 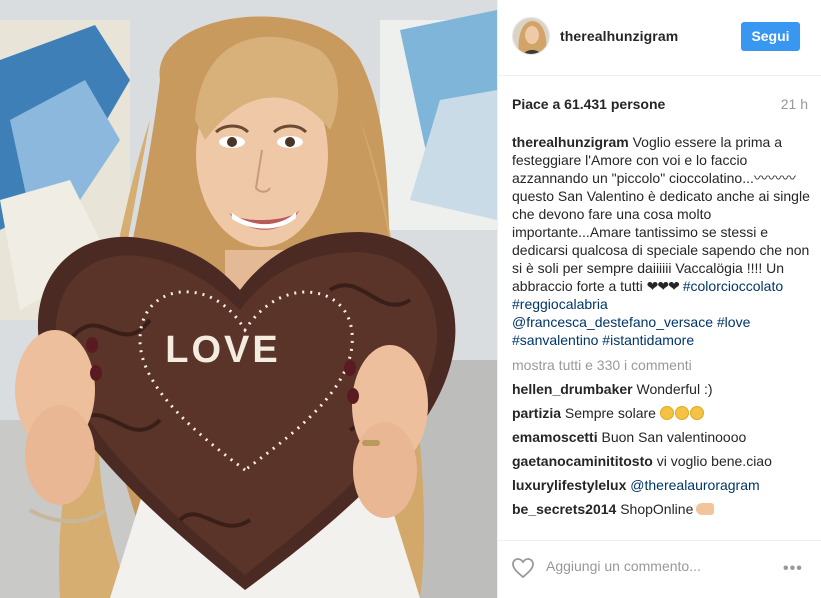 I want to click on header-username: therealhunzigram, so click(x=619, y=36).